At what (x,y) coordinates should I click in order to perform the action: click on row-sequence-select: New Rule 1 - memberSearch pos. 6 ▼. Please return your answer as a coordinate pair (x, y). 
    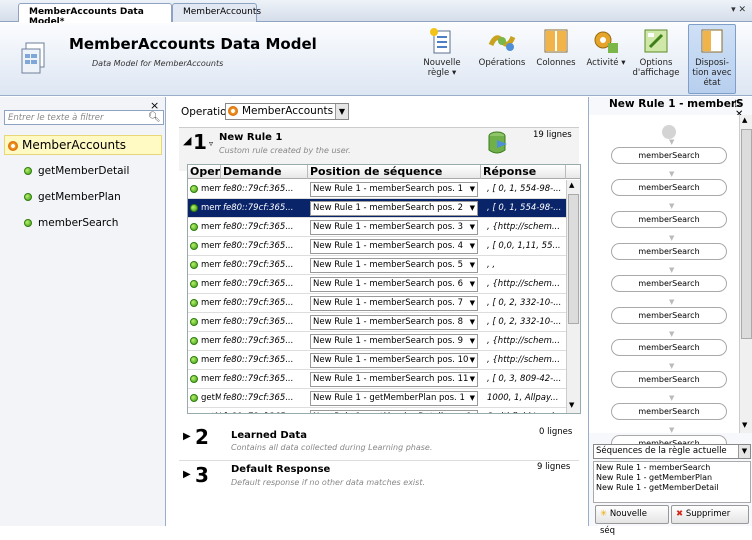
    Looking at the image, I should click on (394, 284).